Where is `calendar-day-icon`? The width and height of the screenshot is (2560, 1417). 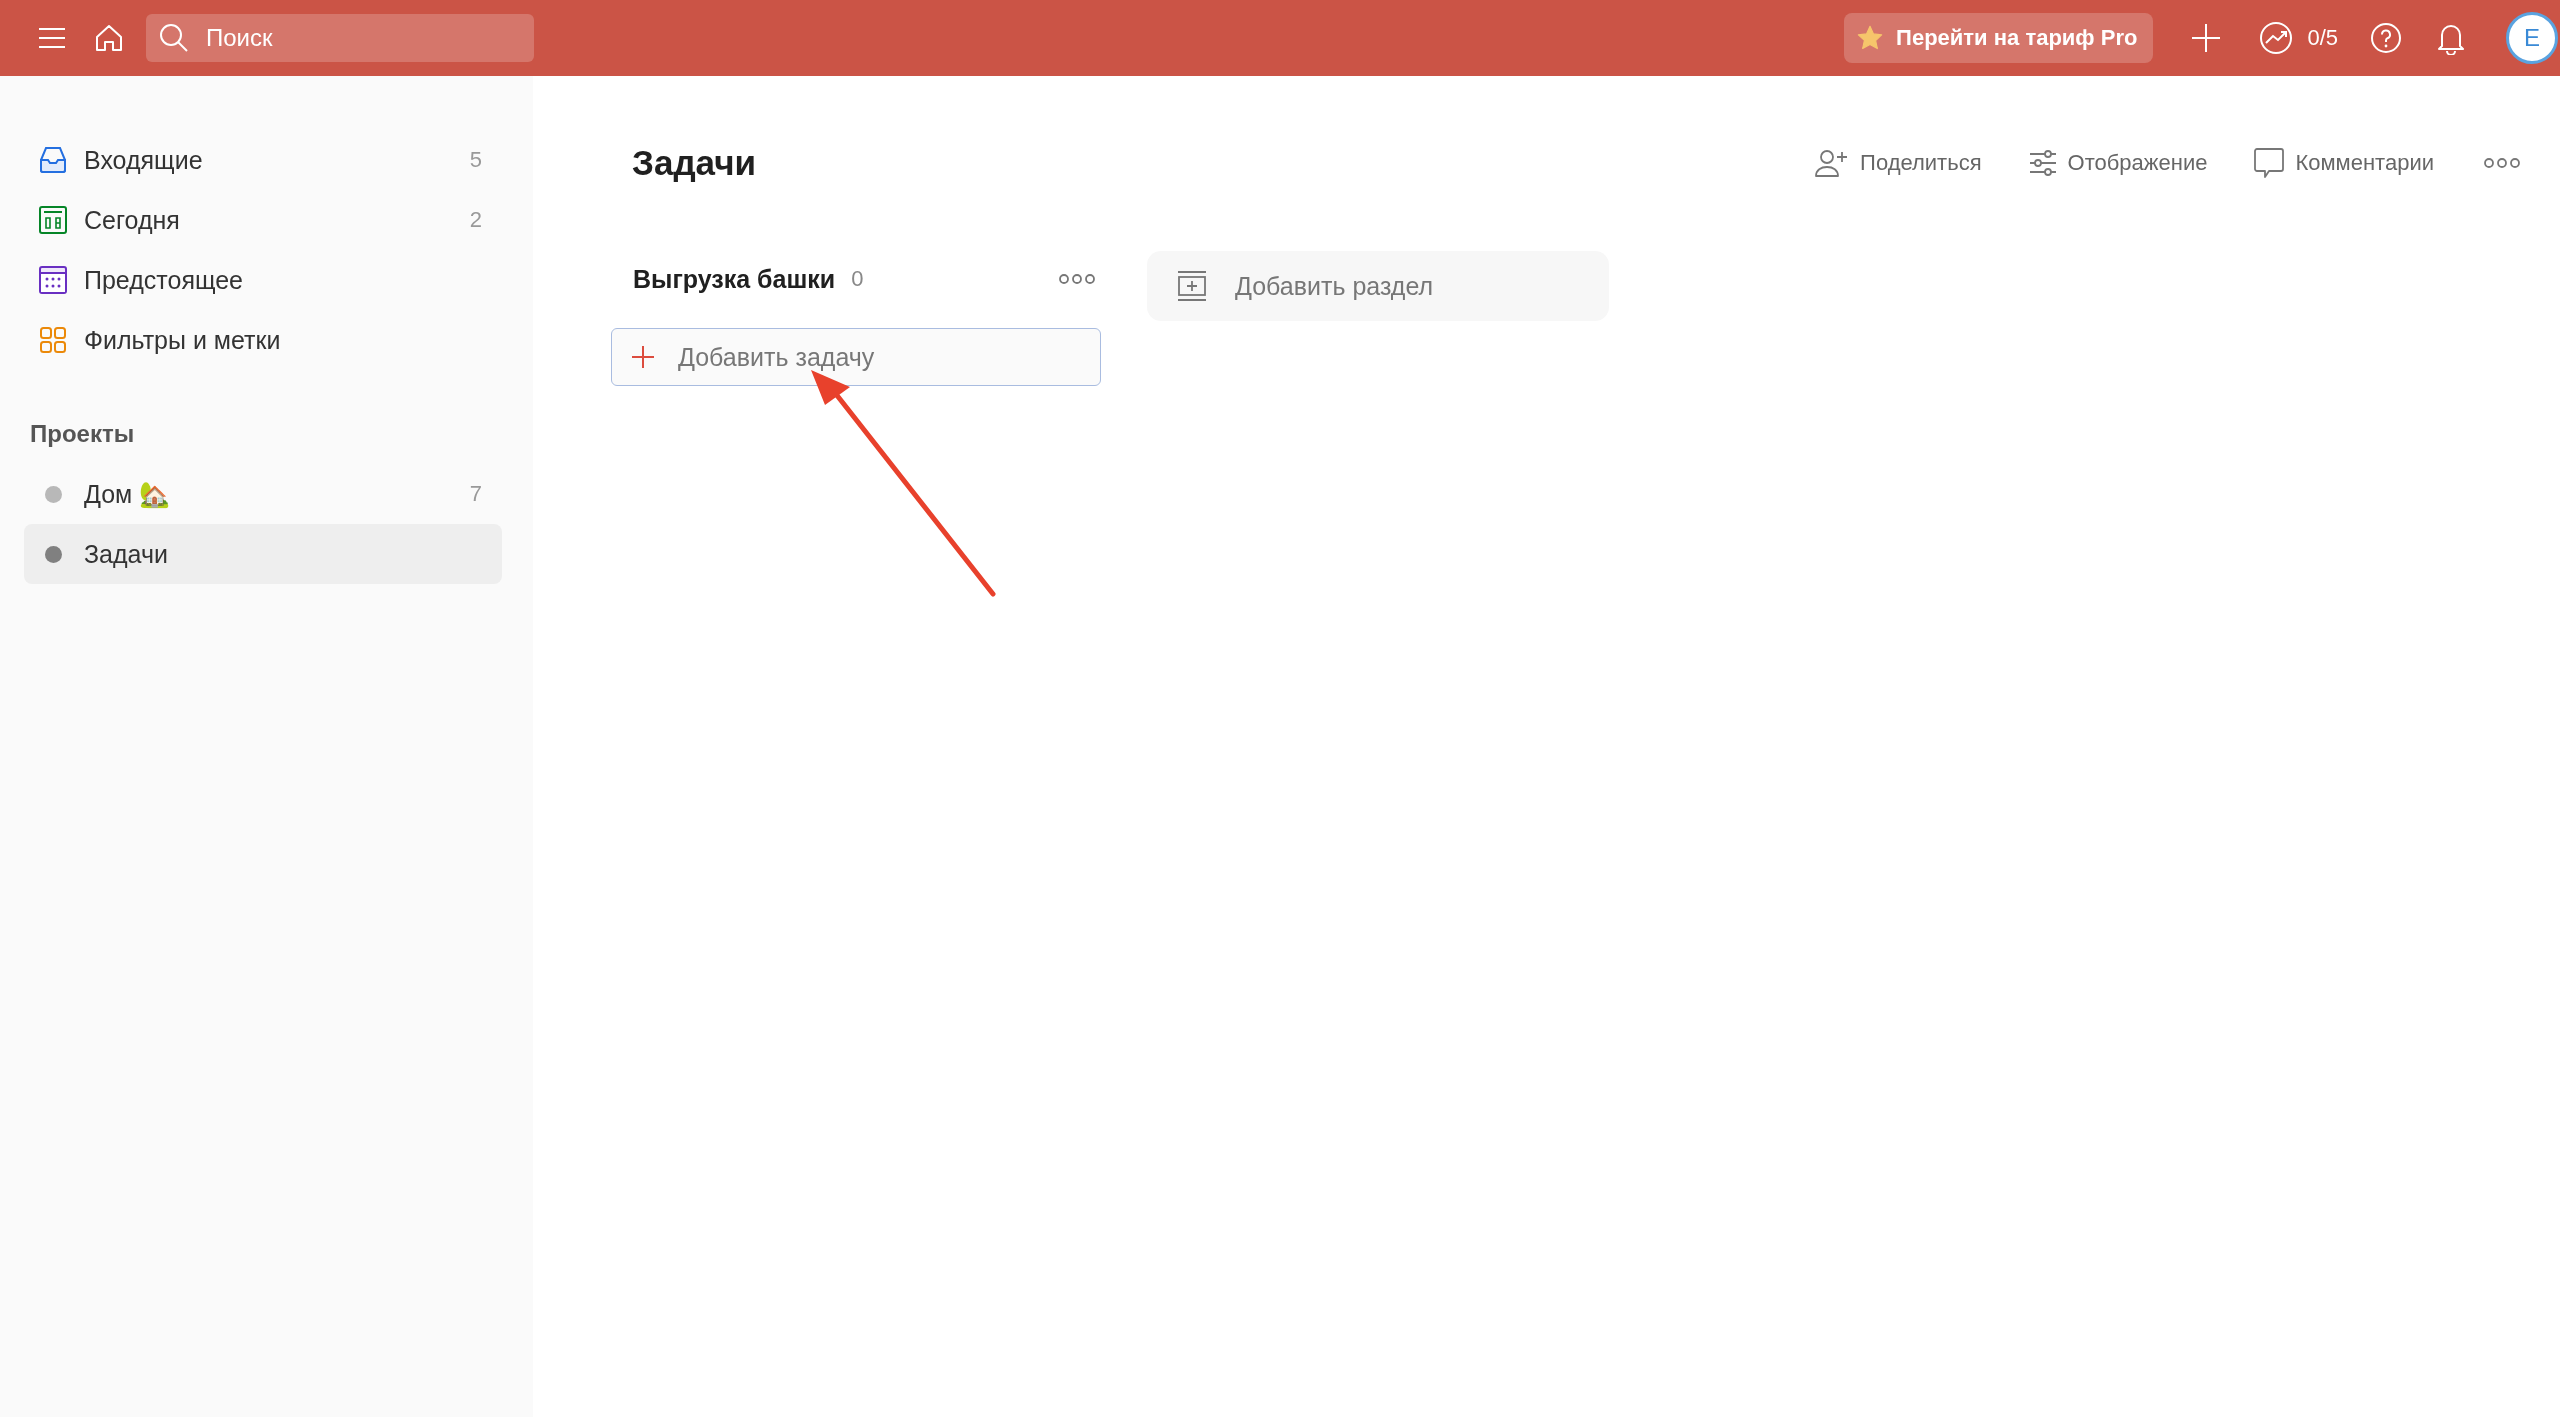 calendar-day-icon is located at coordinates (53, 220).